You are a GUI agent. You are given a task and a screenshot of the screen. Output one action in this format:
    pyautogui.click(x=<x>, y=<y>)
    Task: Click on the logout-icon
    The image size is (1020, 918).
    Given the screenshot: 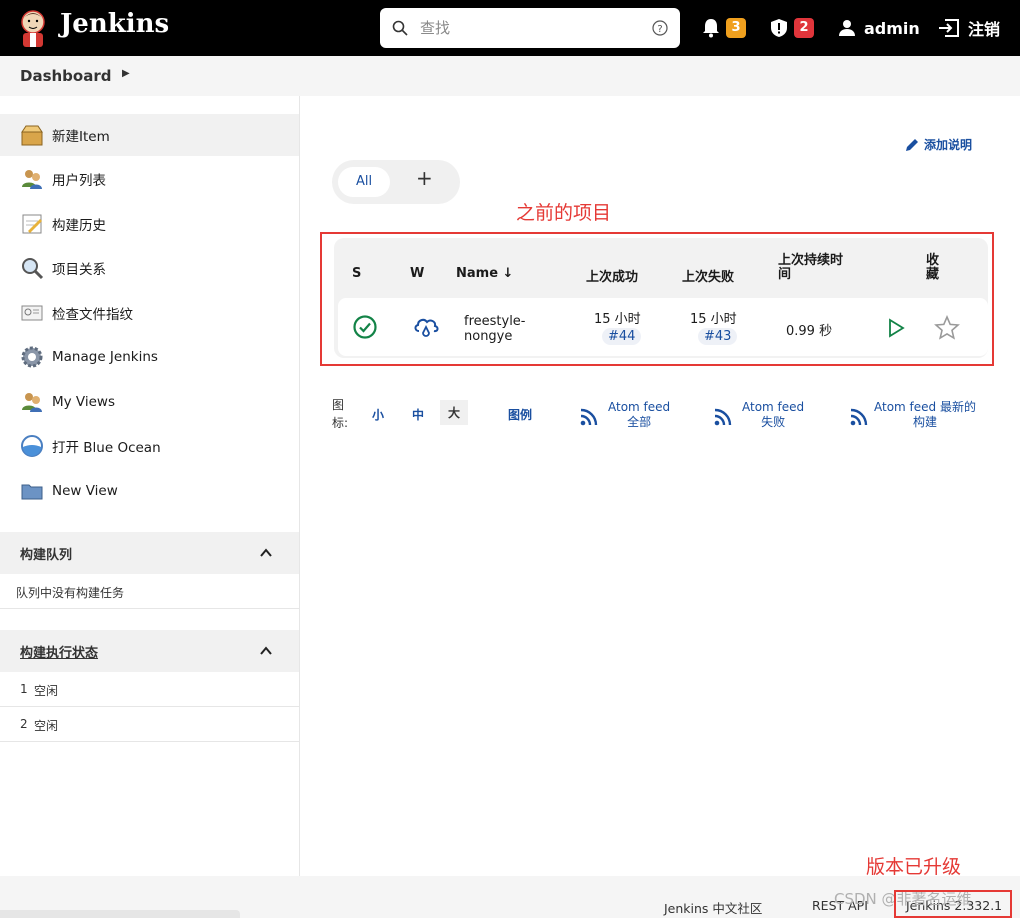 What is the action you would take?
    pyautogui.click(x=949, y=28)
    